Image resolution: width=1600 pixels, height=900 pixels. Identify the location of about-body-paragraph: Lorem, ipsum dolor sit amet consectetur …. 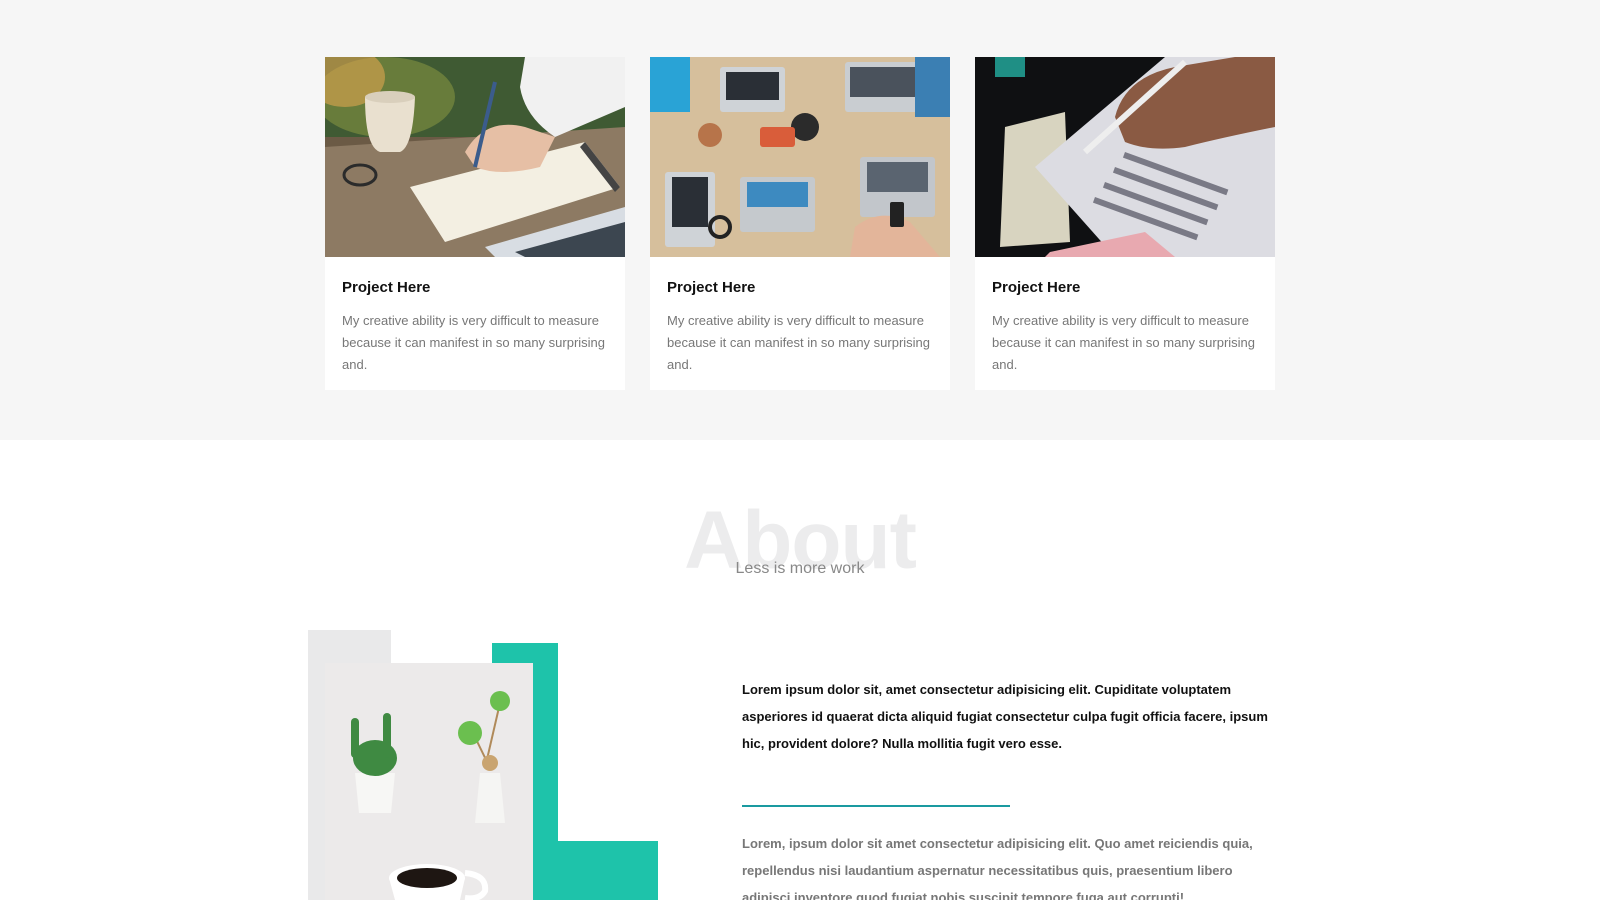
(997, 868).